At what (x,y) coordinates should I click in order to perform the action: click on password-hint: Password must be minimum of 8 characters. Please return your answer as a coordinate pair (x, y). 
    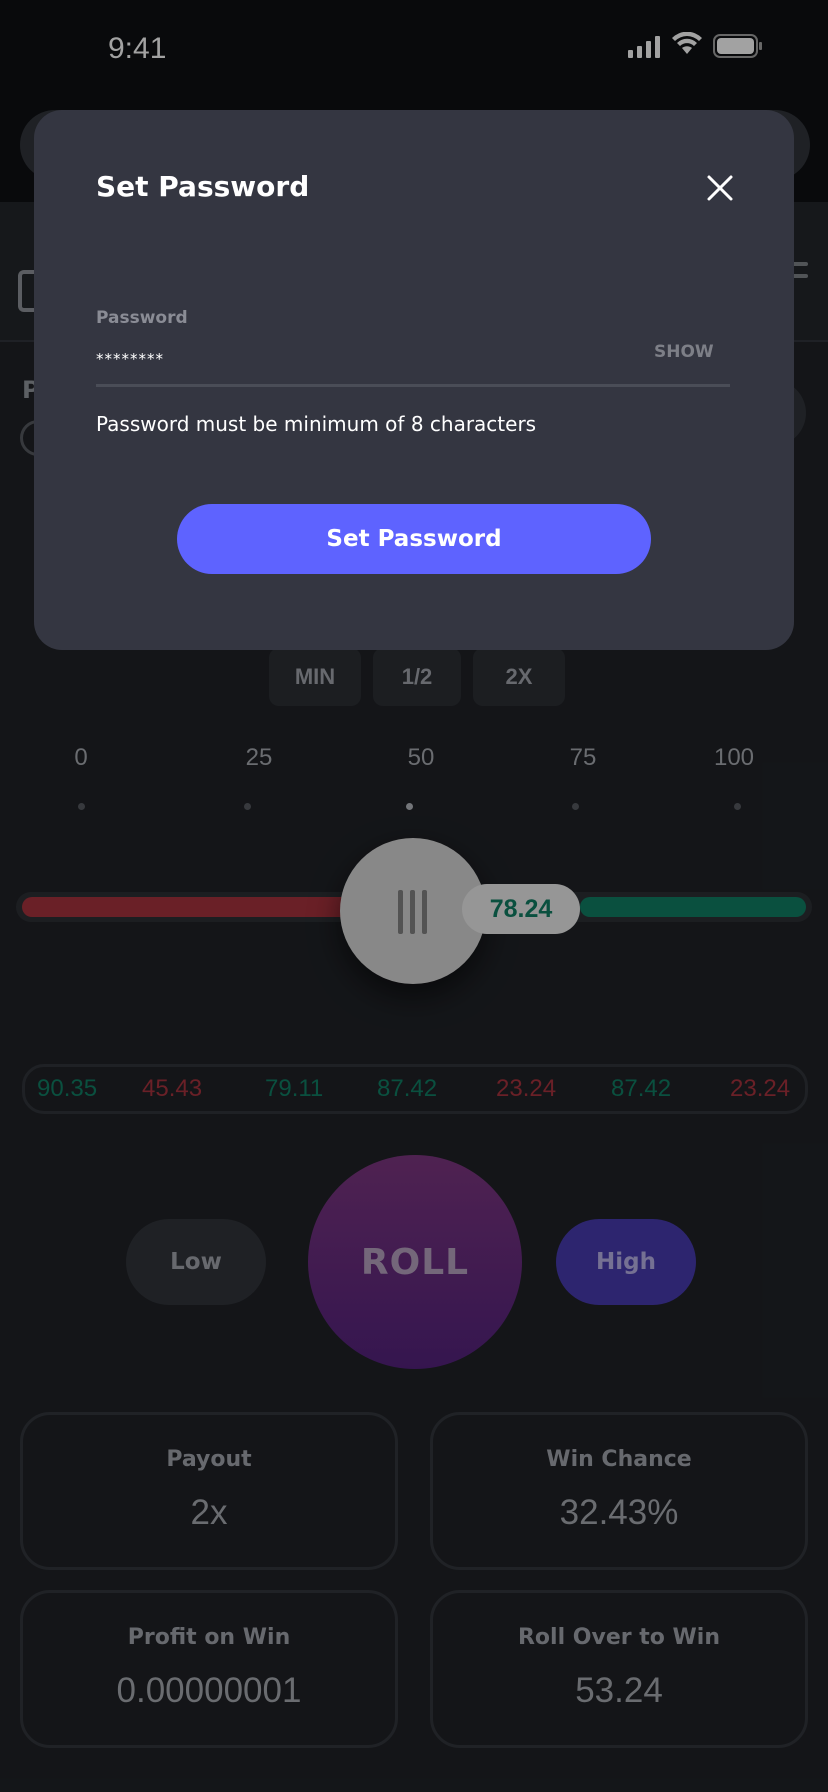
    Looking at the image, I should click on (316, 424).